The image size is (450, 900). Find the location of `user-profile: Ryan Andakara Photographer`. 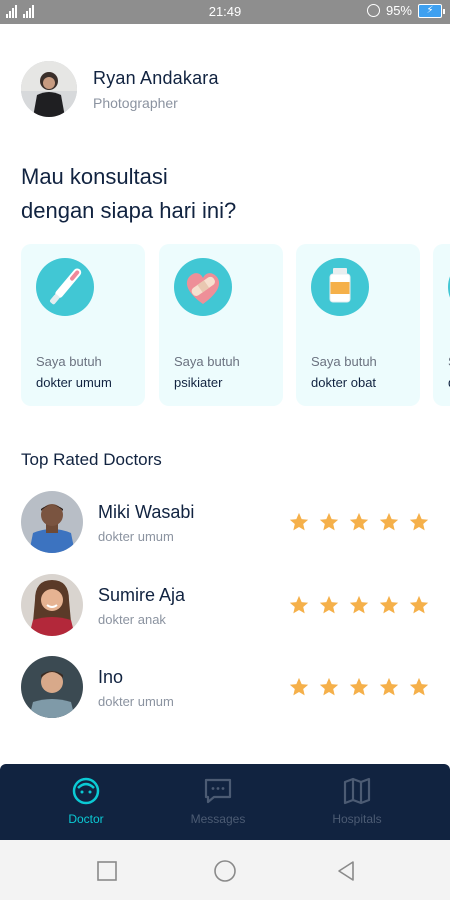

user-profile: Ryan Andakara Photographer is located at coordinates (120, 89).